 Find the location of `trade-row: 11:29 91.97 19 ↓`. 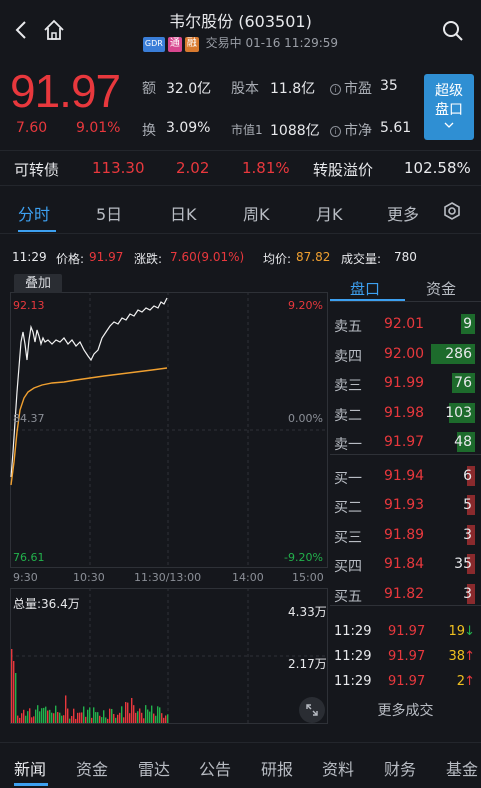

trade-row: 11:29 91.97 19 ↓ is located at coordinates (405, 632).